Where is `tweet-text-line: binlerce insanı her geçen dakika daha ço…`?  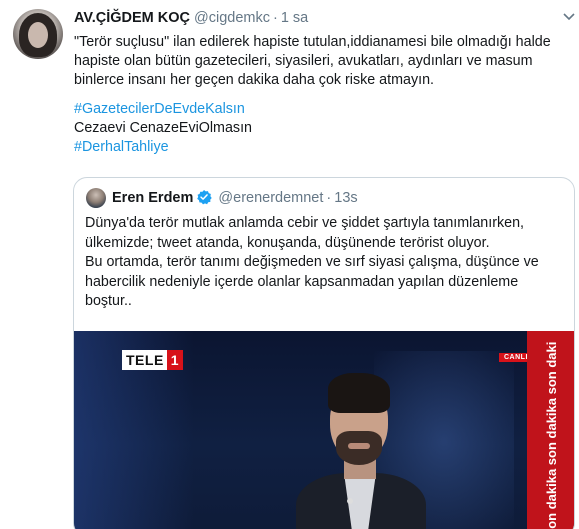
tweet-text-line: binlerce insanı her geçen dakika daha ço… is located at coordinates (254, 80).